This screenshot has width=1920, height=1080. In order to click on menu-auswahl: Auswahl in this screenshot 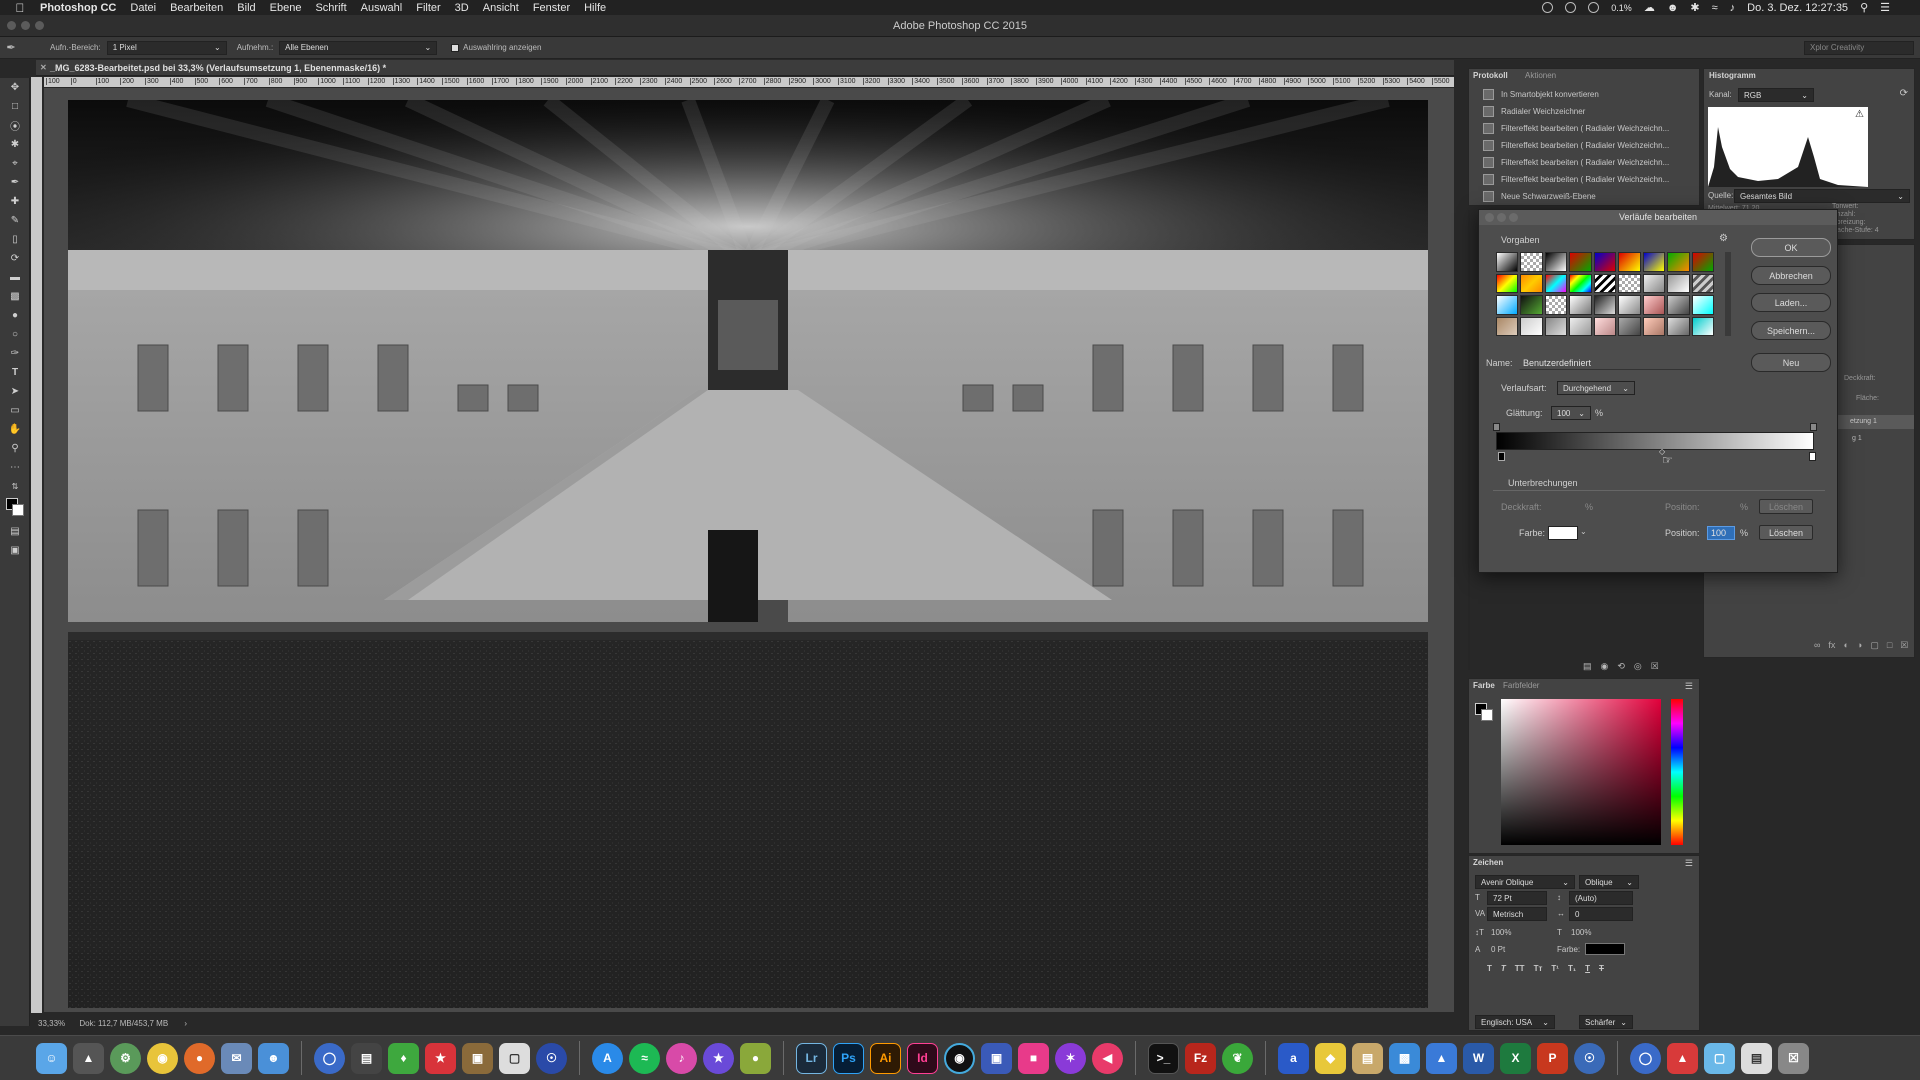, I will do `click(382, 8)`.